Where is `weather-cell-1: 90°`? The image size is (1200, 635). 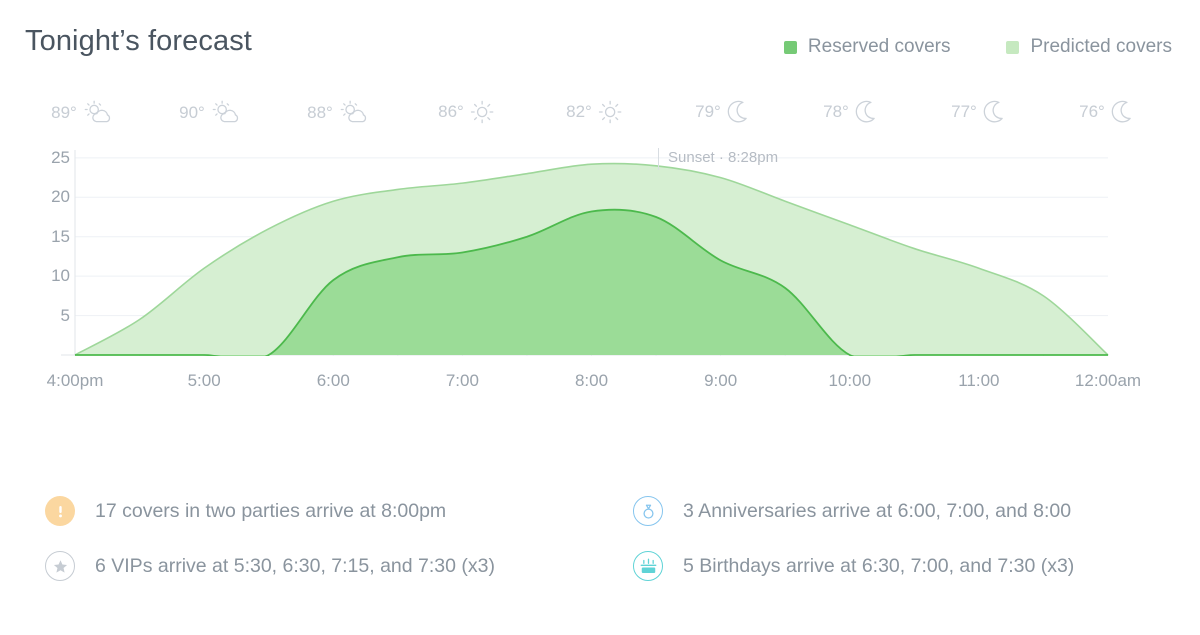
weather-cell-1: 90° is located at coordinates (210, 113).